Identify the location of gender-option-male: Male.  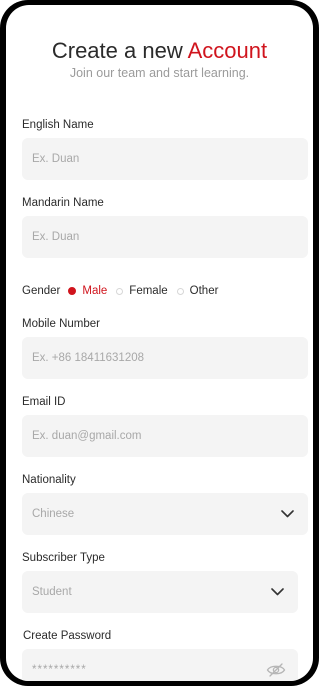
(87, 291).